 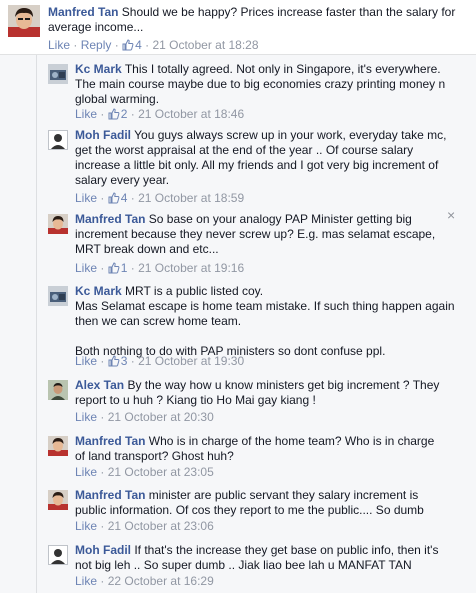 I want to click on avatar-alex-tan, so click(x=58, y=390).